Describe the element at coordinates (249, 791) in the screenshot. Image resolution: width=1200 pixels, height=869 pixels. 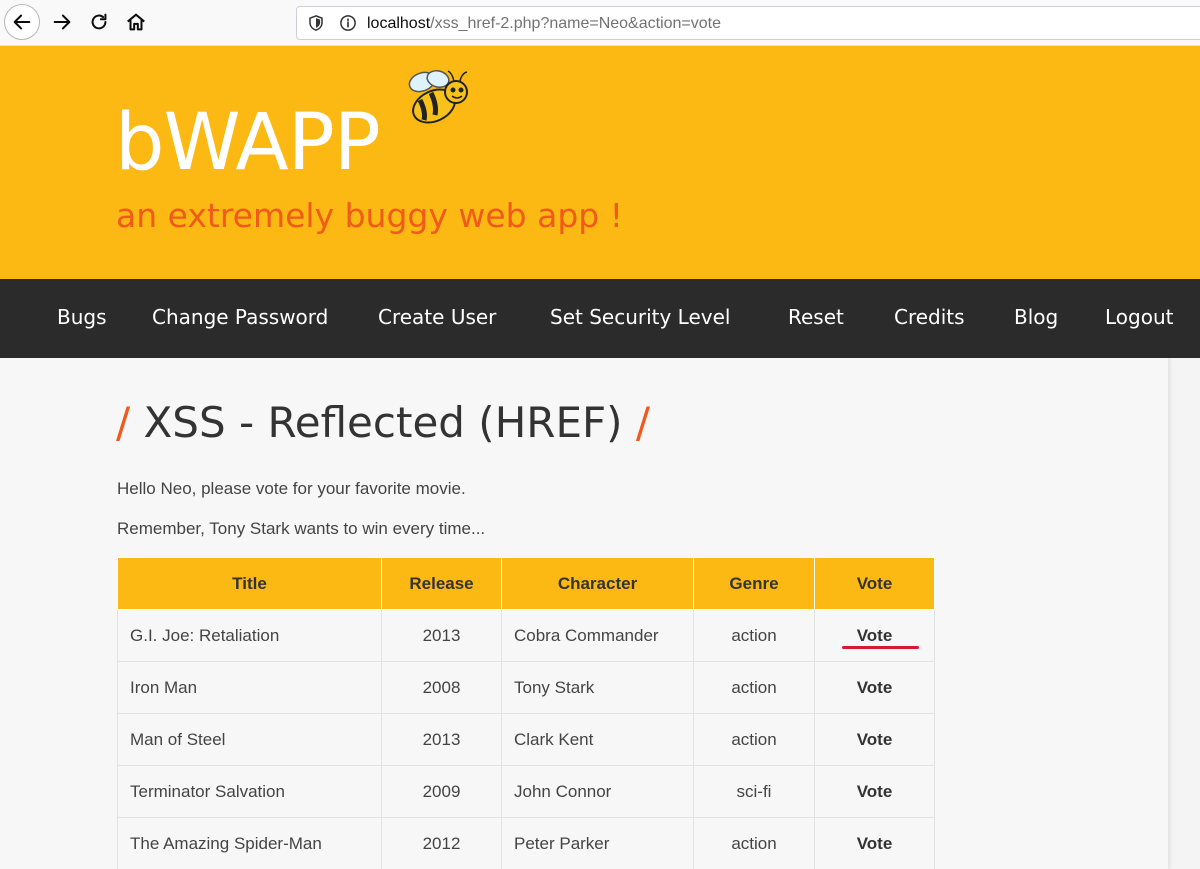
I see `cell-title: Terminator Salvation` at that location.